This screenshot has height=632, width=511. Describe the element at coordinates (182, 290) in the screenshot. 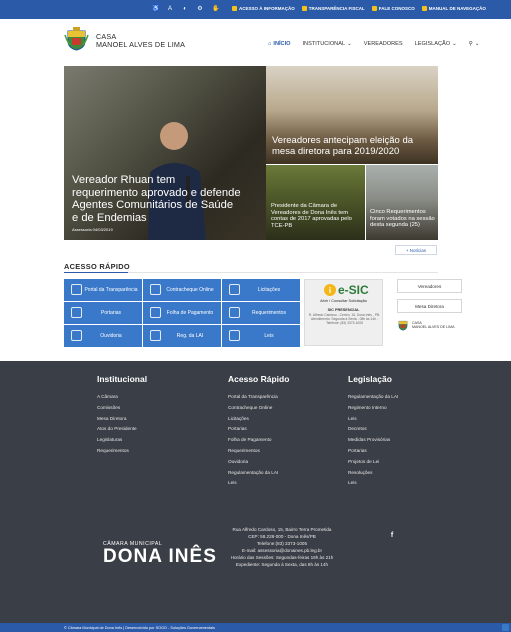

I see `qa-contracheque: Contracheque Online` at that location.